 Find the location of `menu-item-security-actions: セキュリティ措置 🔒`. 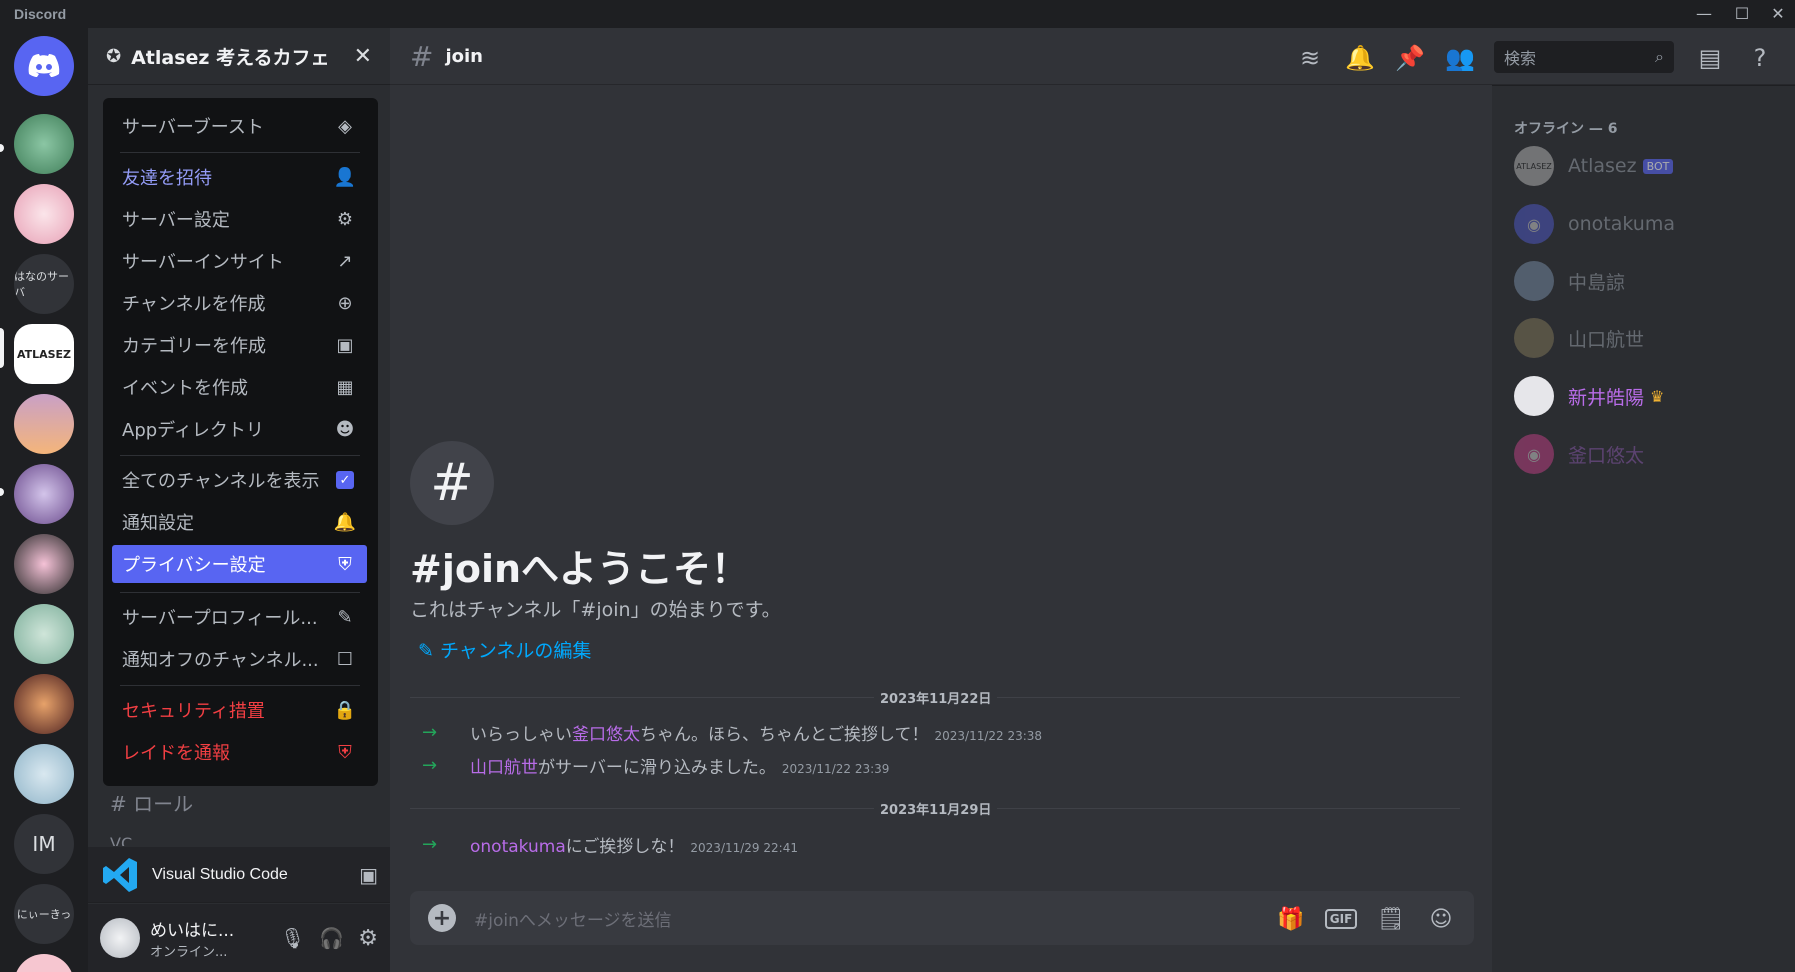

menu-item-security-actions: セキュリティ措置 🔒 is located at coordinates (239, 710).